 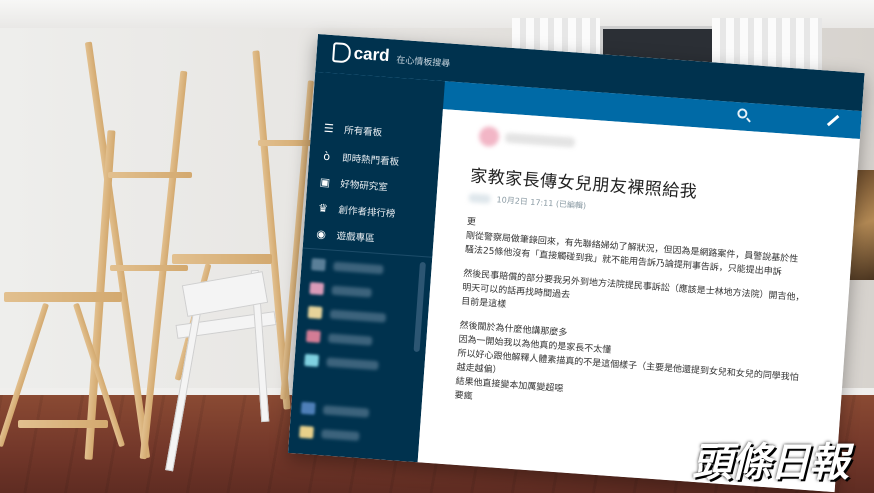 What do you see at coordinates (363, 132) in the screenshot?
I see `sidebar-item-label: 所有看板` at bounding box center [363, 132].